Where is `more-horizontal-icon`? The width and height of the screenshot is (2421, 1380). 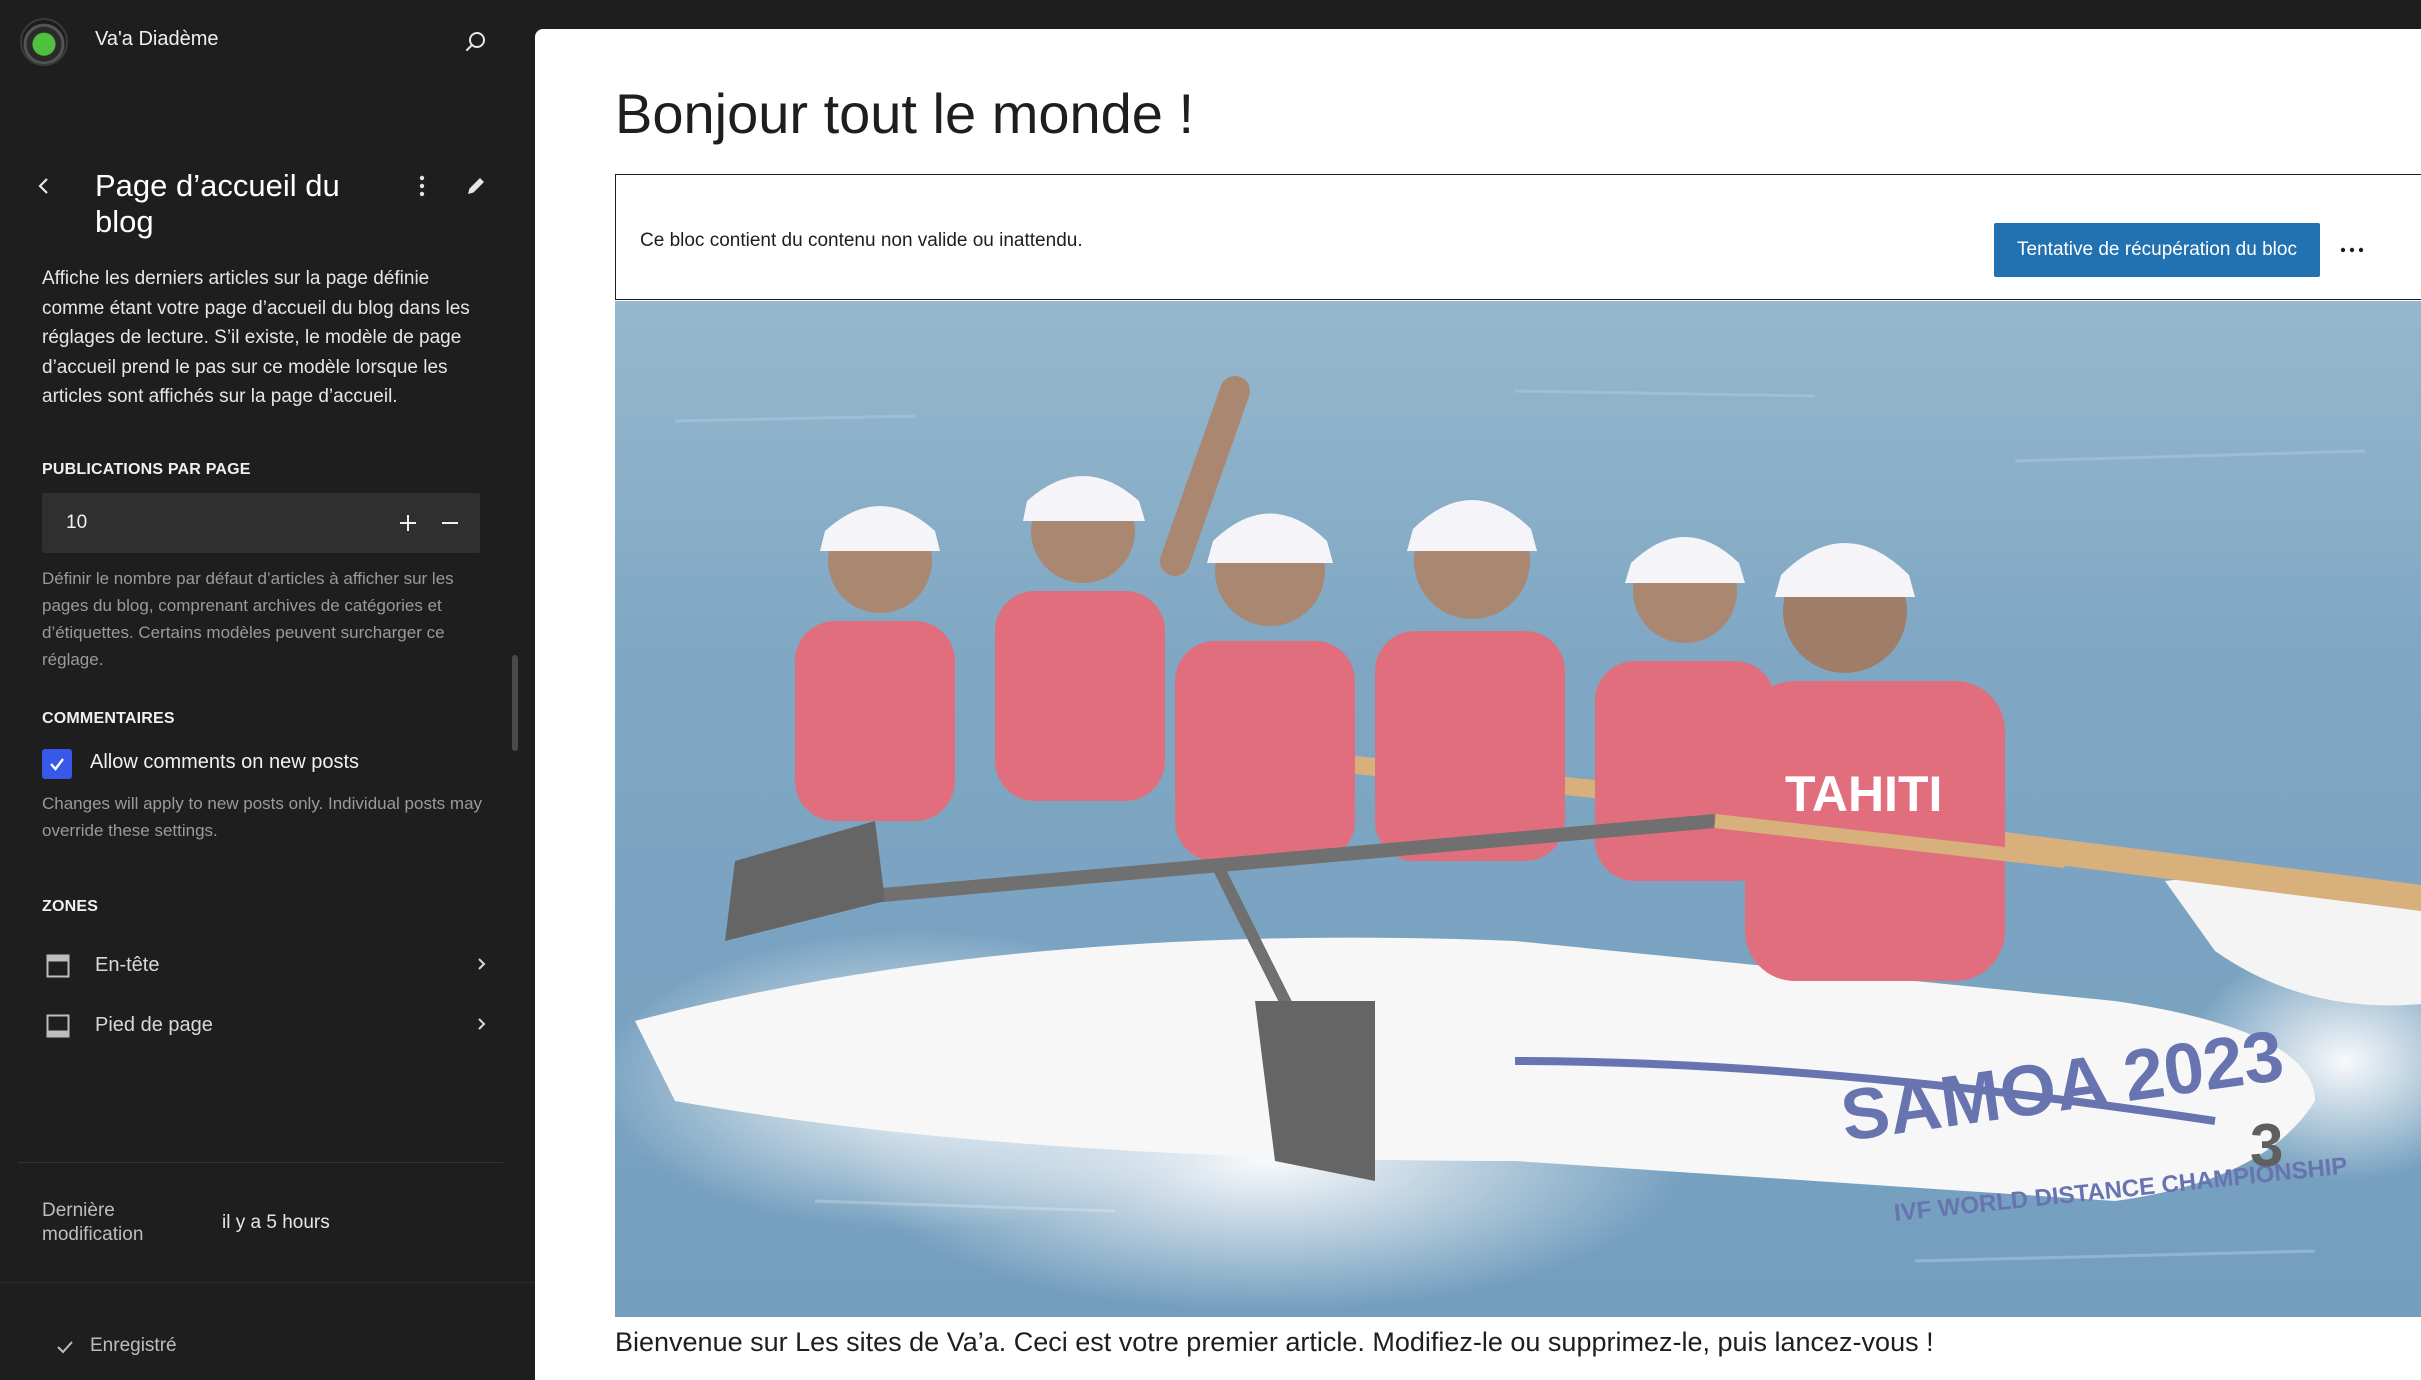
more-horizontal-icon is located at coordinates (2352, 250).